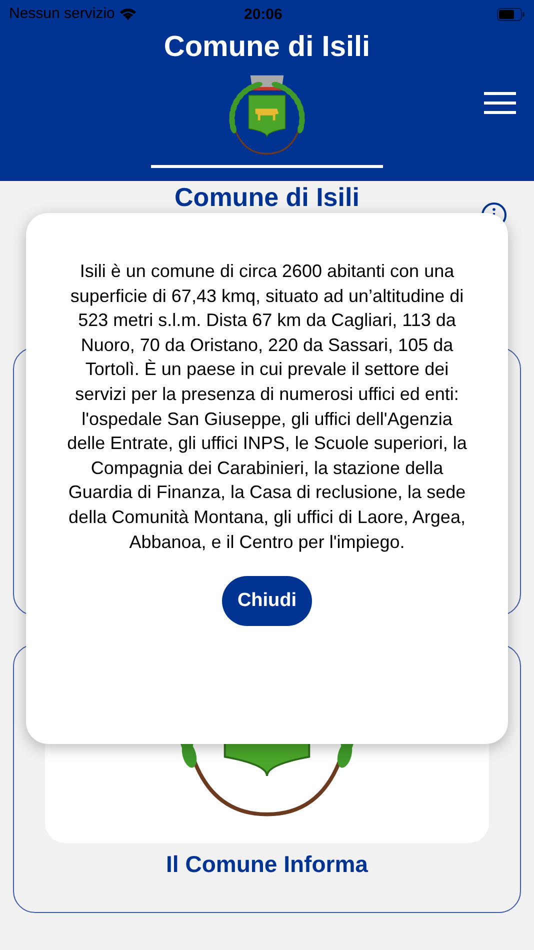  I want to click on app-title: Comune di Isili, so click(267, 47).